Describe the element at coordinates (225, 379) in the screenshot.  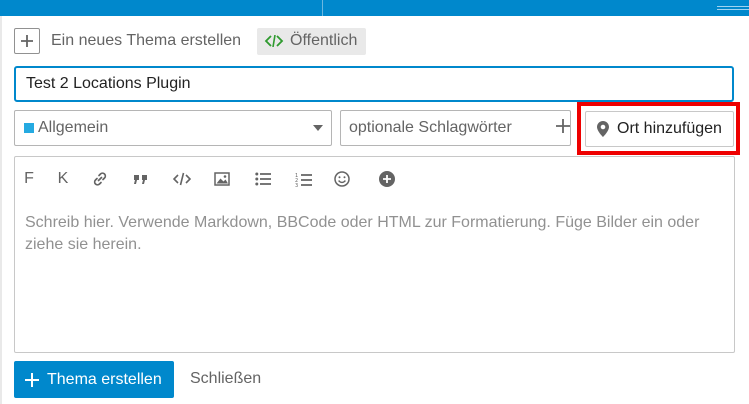
I see `close-composer-link: Schließen` at that location.